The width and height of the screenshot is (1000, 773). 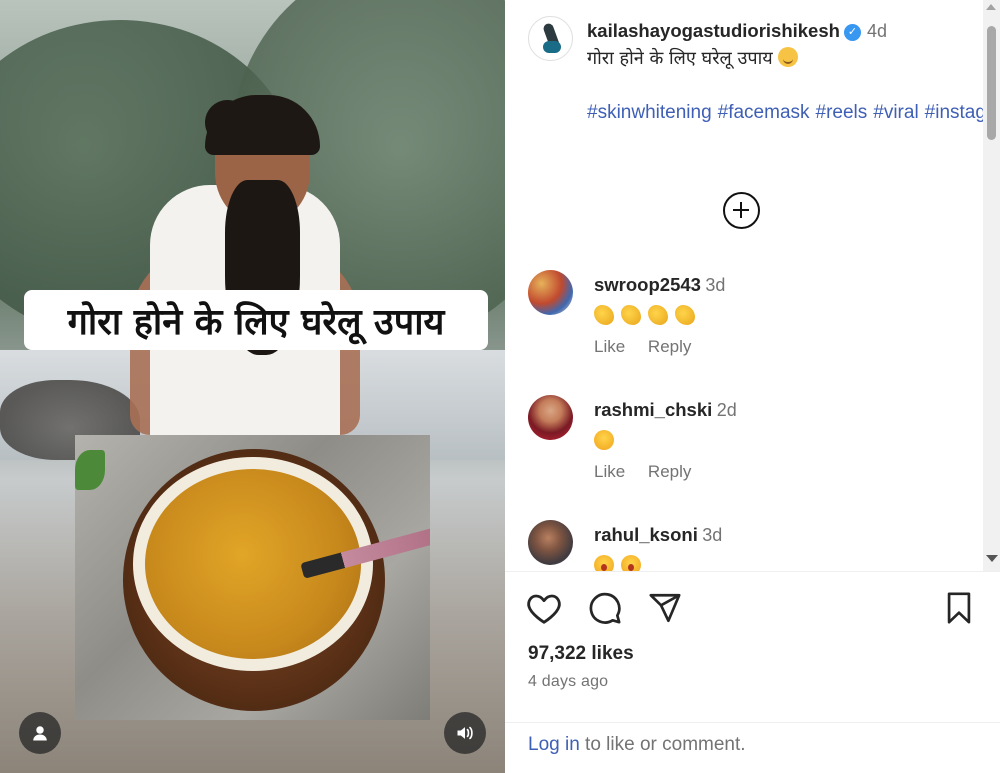 I want to click on comment-header: rahul_ksoni 3d, so click(x=658, y=535).